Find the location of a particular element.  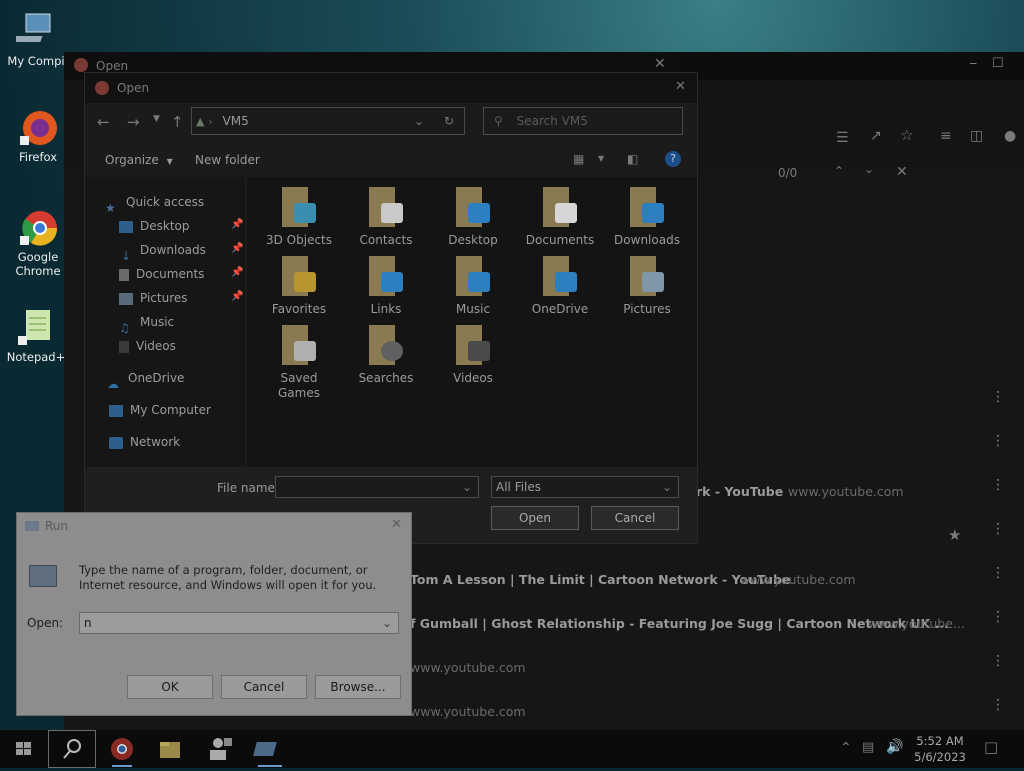

folder-searches: Searches is located at coordinates (386, 355).